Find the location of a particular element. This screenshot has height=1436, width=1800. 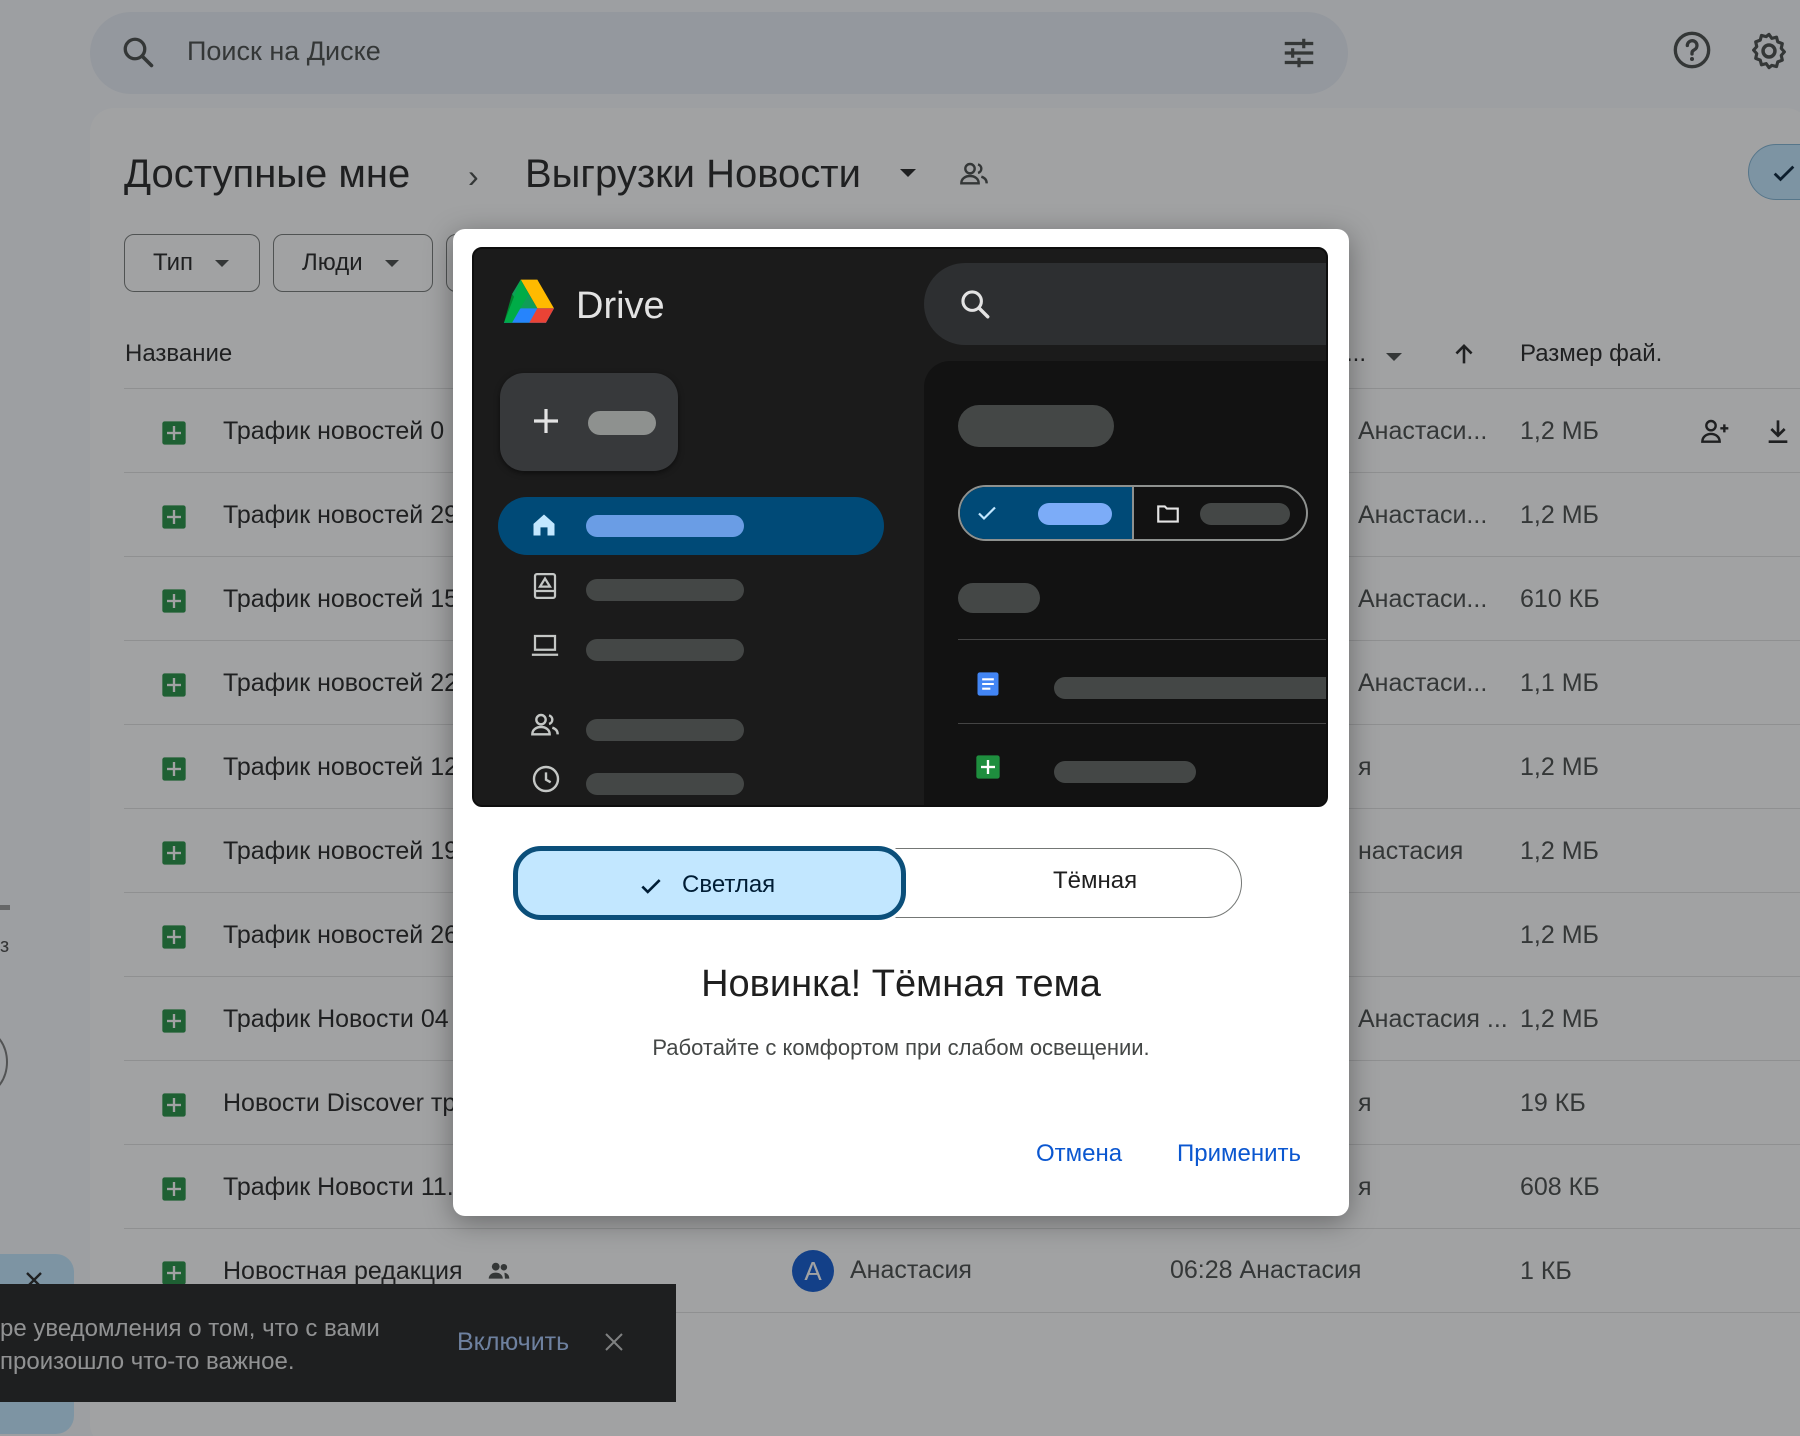

preview-new-button is located at coordinates (589, 422).